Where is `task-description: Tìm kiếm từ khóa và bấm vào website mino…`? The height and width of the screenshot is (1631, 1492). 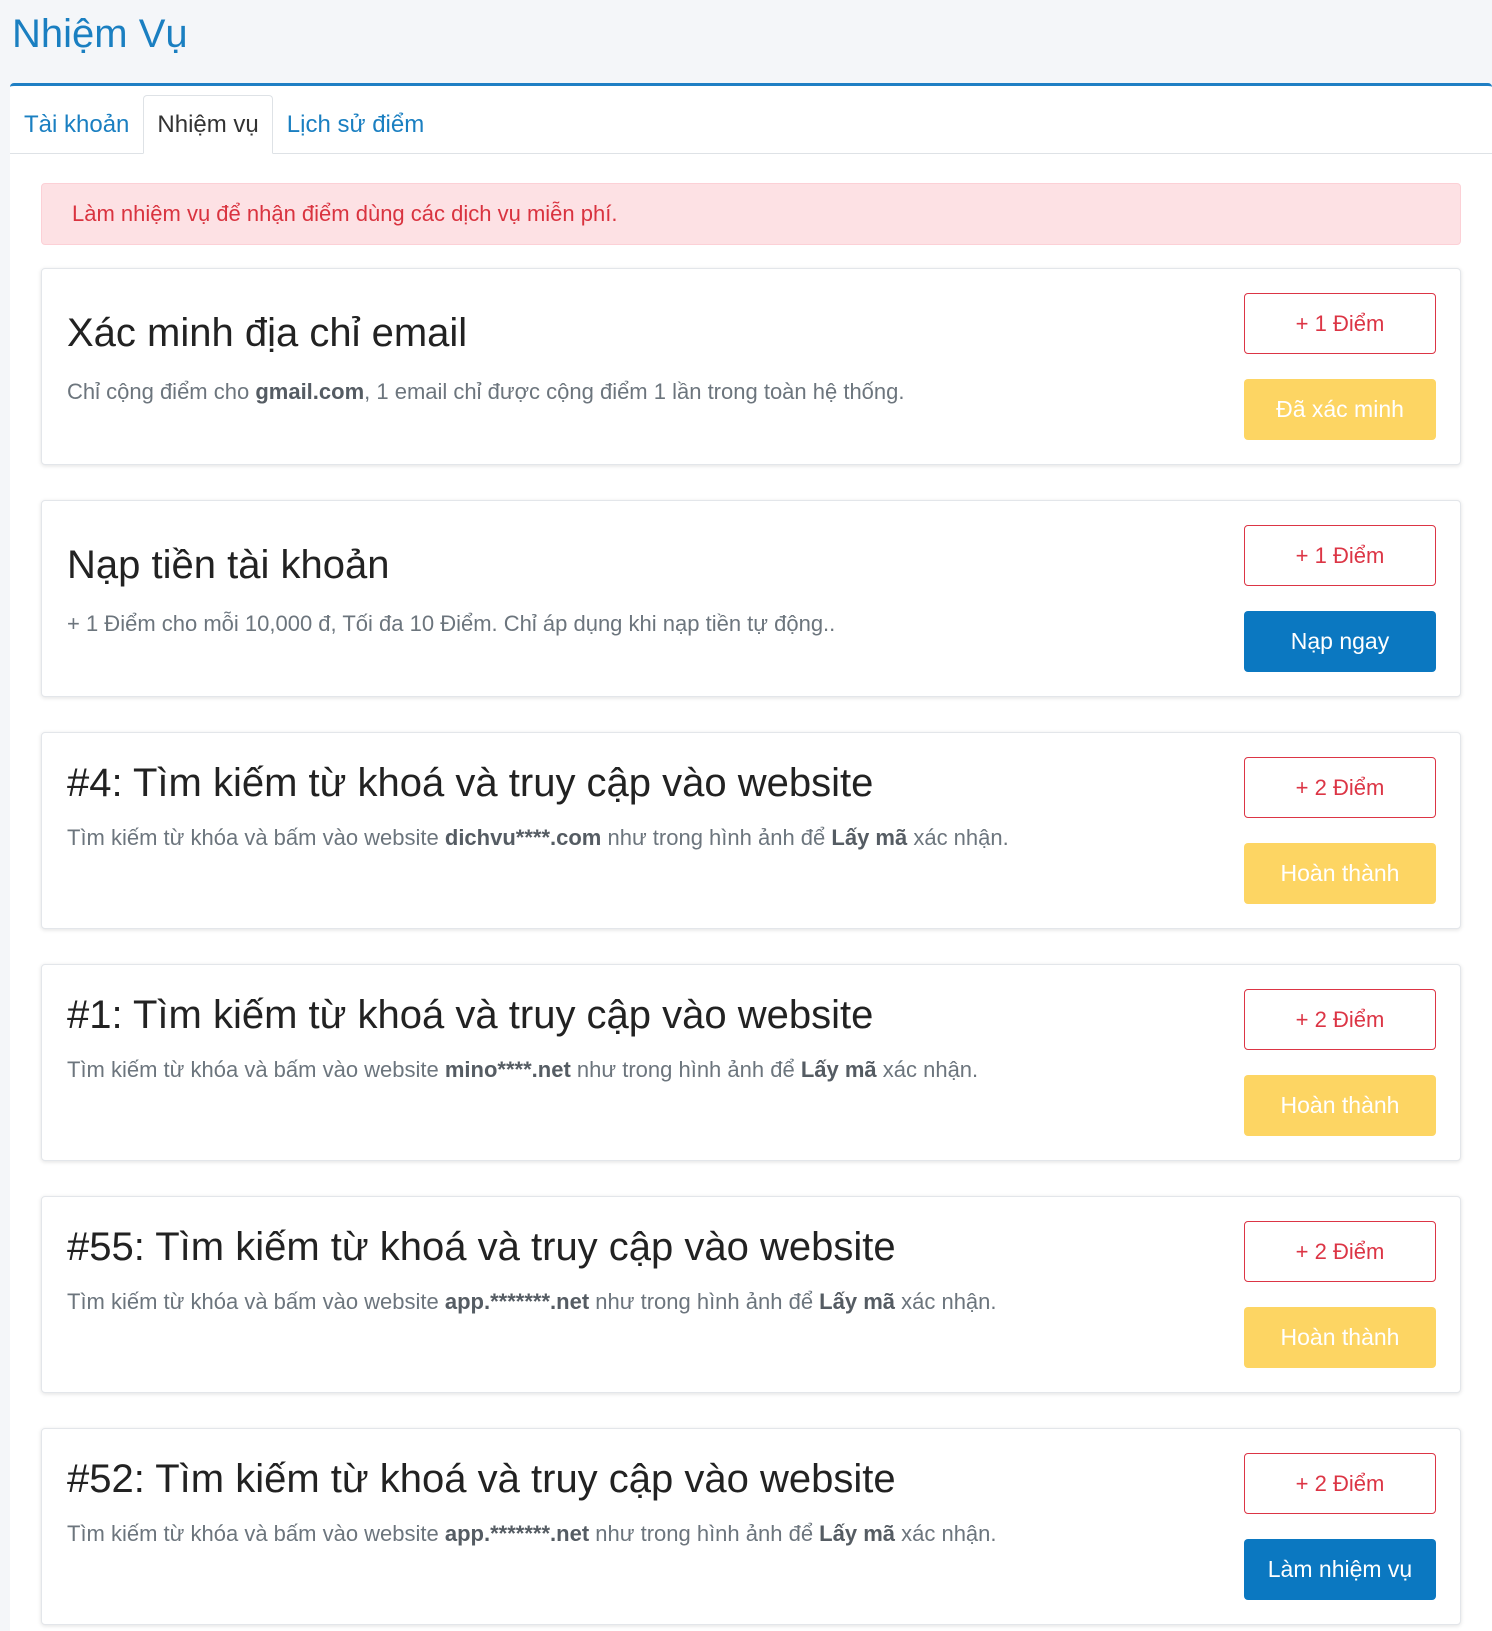 task-description: Tìm kiếm từ khóa và bấm vào website mino… is located at coordinates (523, 1069).